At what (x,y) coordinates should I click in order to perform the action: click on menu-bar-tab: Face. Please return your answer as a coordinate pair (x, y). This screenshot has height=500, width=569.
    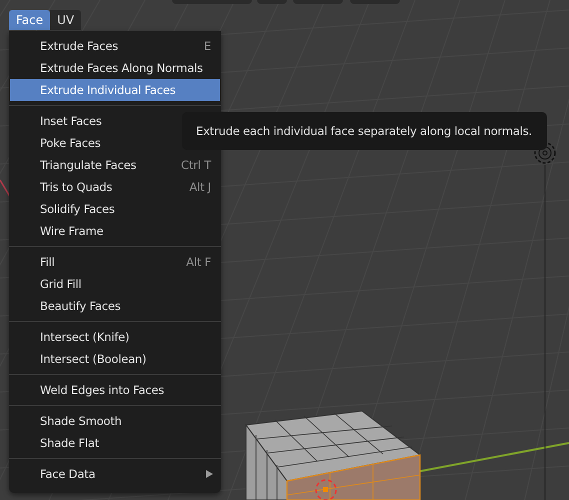
    Looking at the image, I should click on (29, 20).